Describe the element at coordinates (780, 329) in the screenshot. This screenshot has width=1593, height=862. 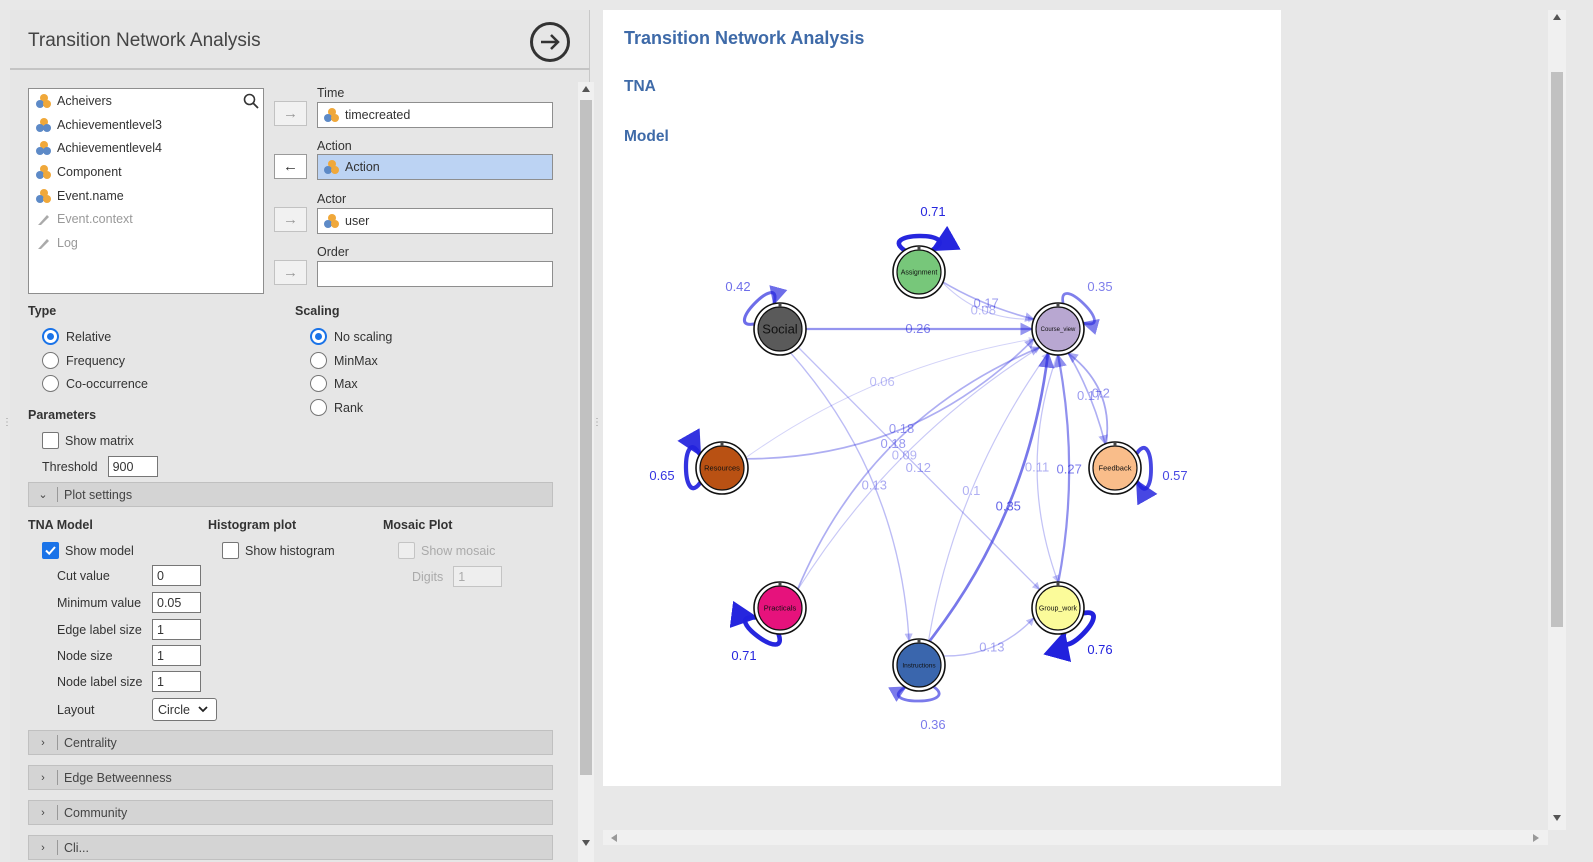
I see `node-label: Social` at that location.